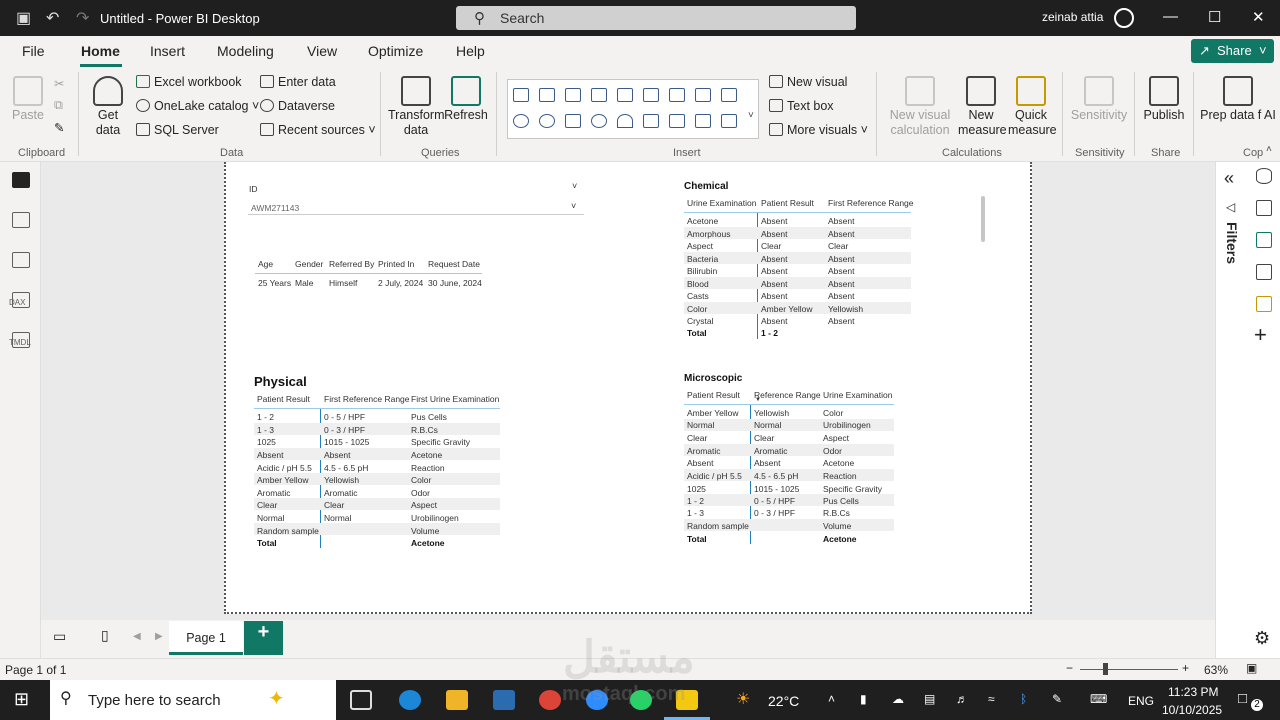  I want to click on zoom-out-icon: −, so click(1069, 668).